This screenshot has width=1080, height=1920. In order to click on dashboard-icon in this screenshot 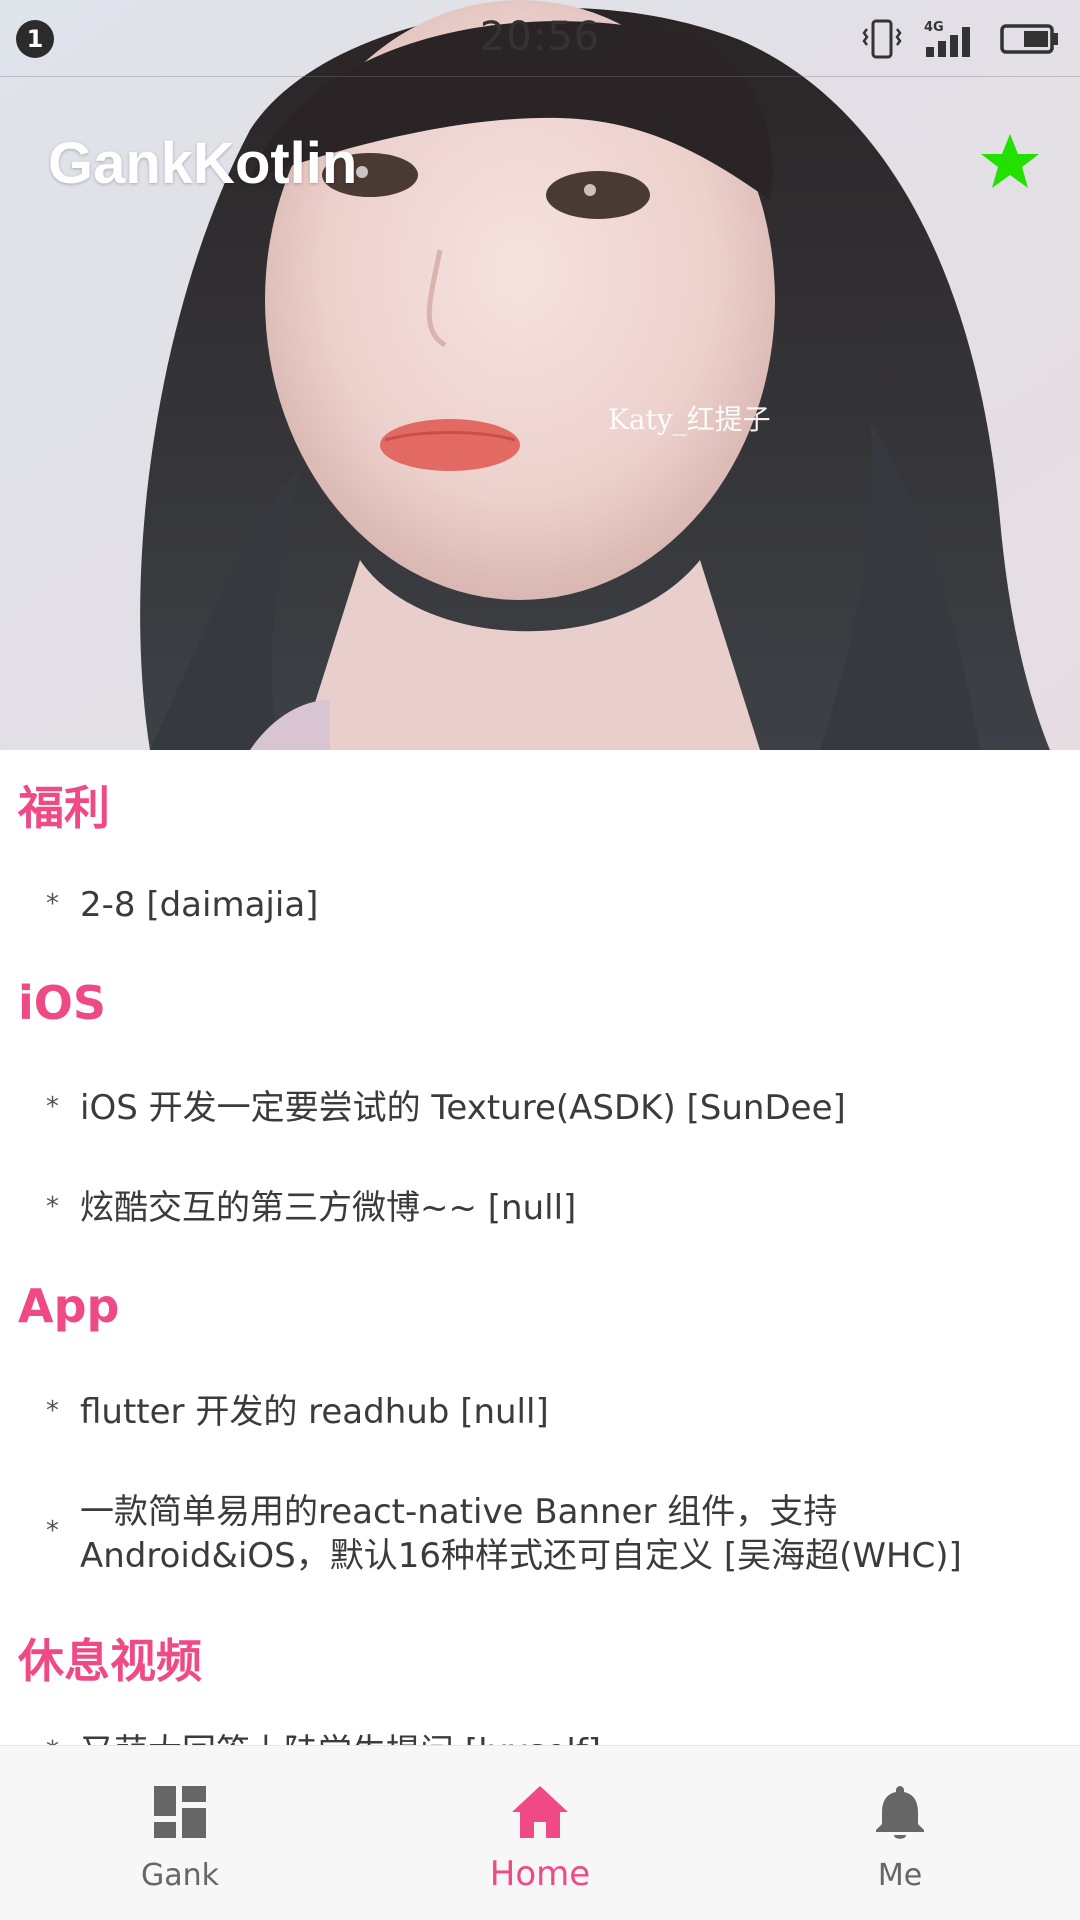, I will do `click(180, 1812)`.